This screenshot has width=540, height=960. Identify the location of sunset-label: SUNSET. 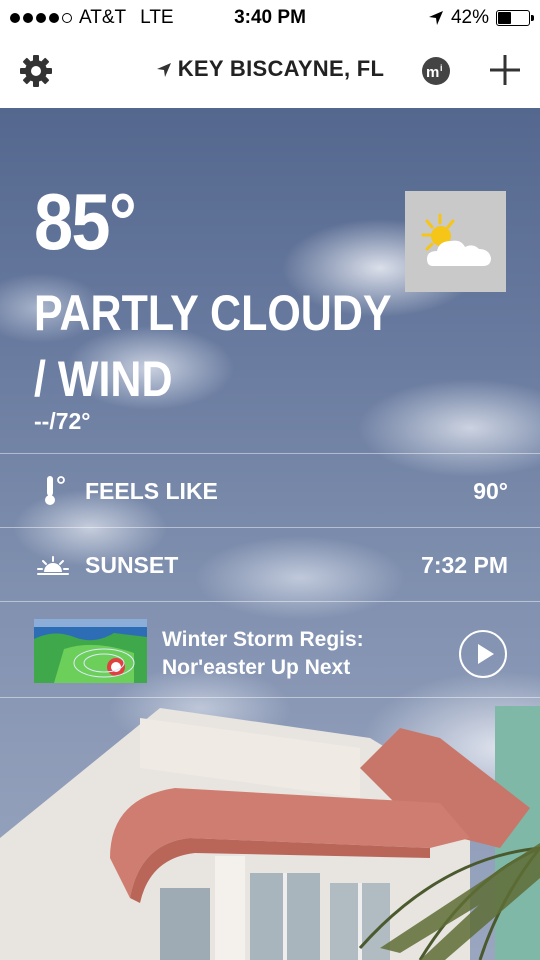
(132, 565).